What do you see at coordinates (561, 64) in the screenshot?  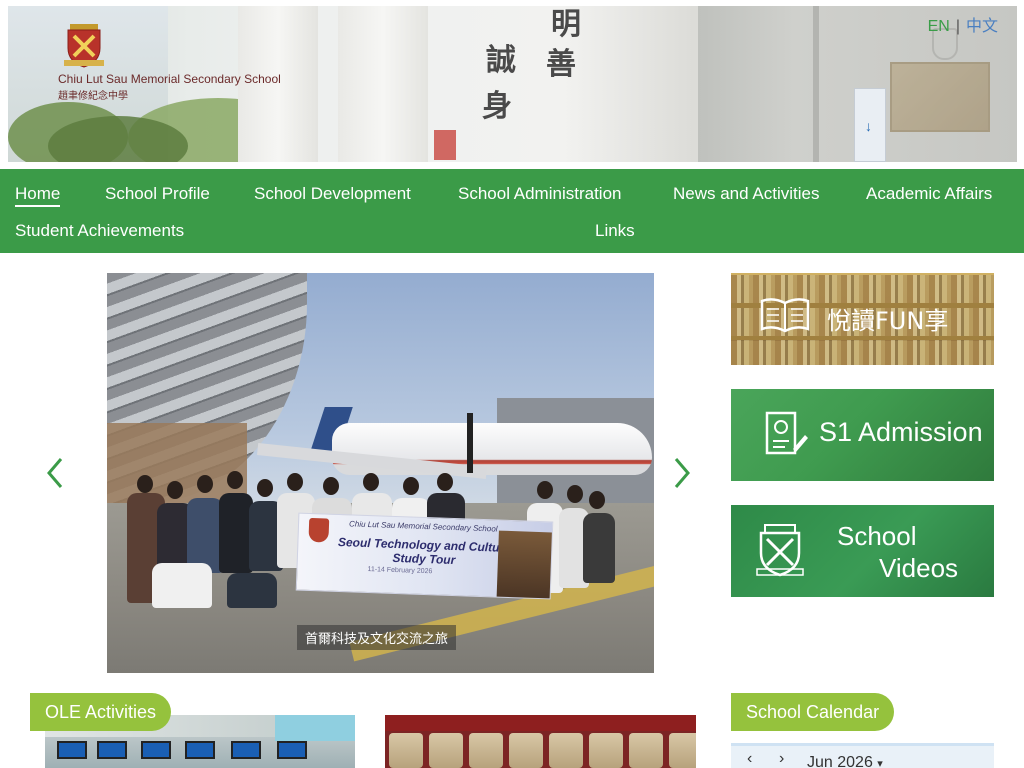 I see `inscription-char: 善` at bounding box center [561, 64].